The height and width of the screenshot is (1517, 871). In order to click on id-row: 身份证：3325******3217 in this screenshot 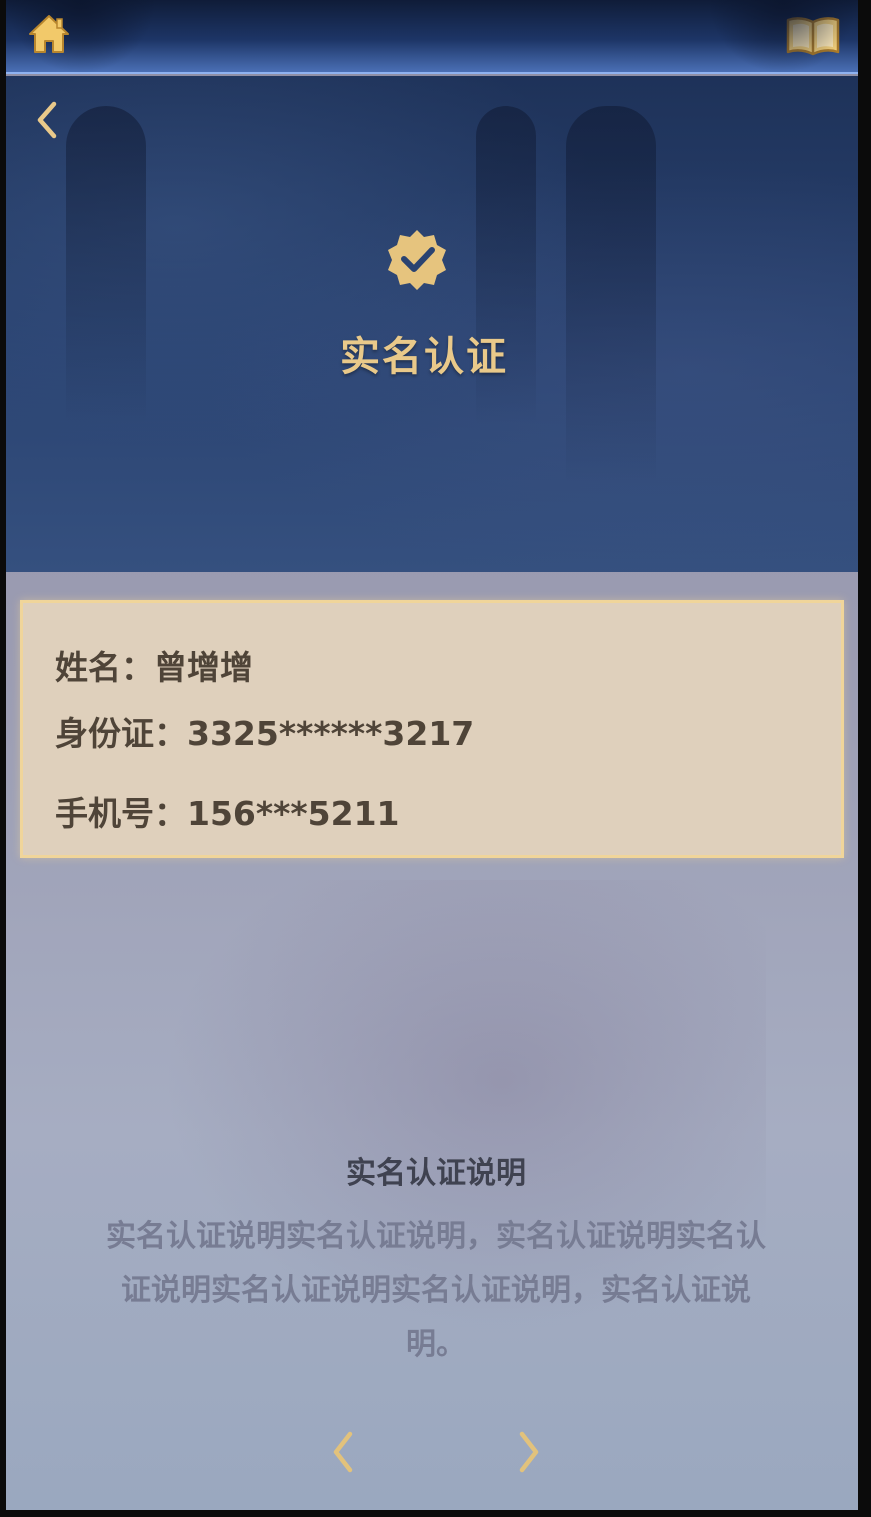, I will do `click(264, 731)`.